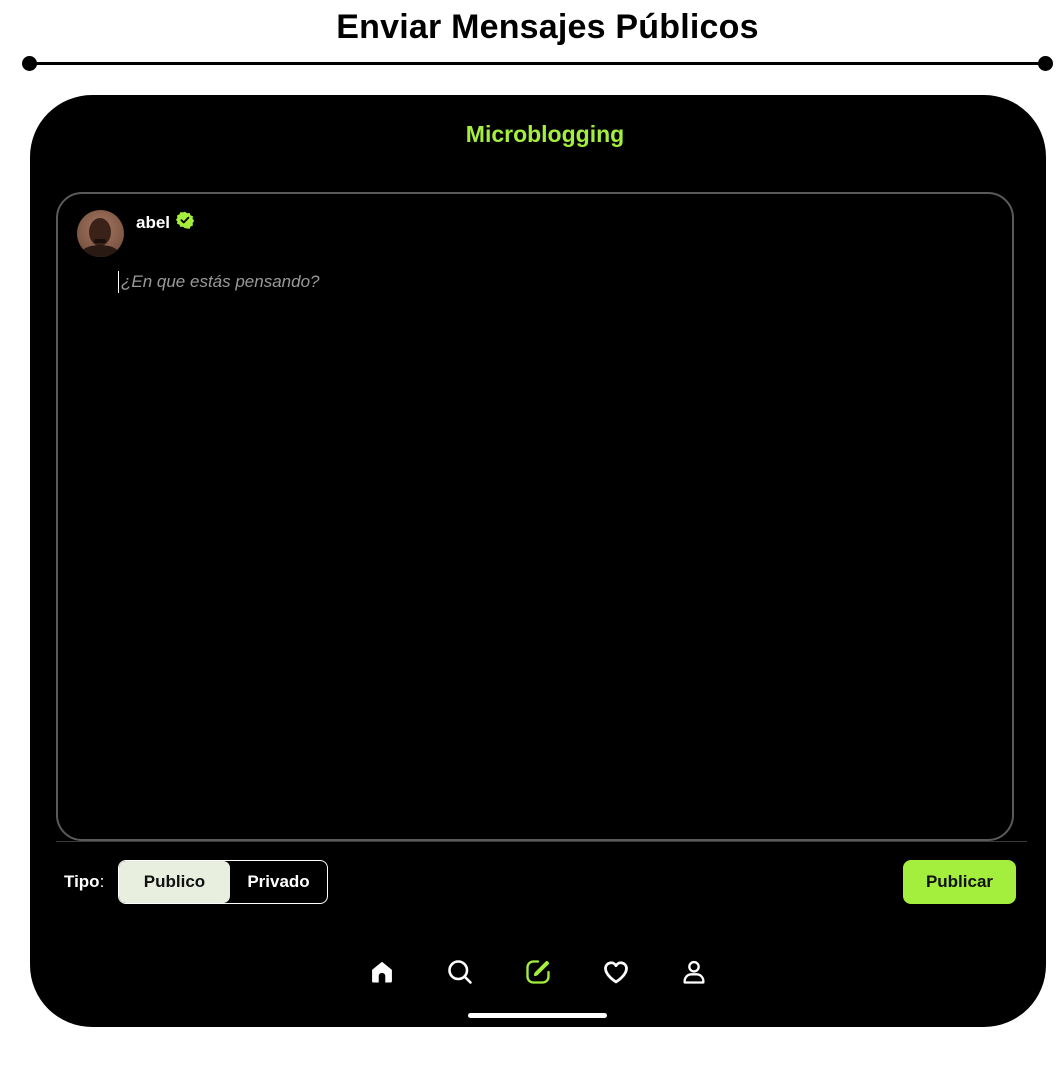 This screenshot has width=1062, height=1066. I want to click on app-title: Microblogging, so click(545, 134).